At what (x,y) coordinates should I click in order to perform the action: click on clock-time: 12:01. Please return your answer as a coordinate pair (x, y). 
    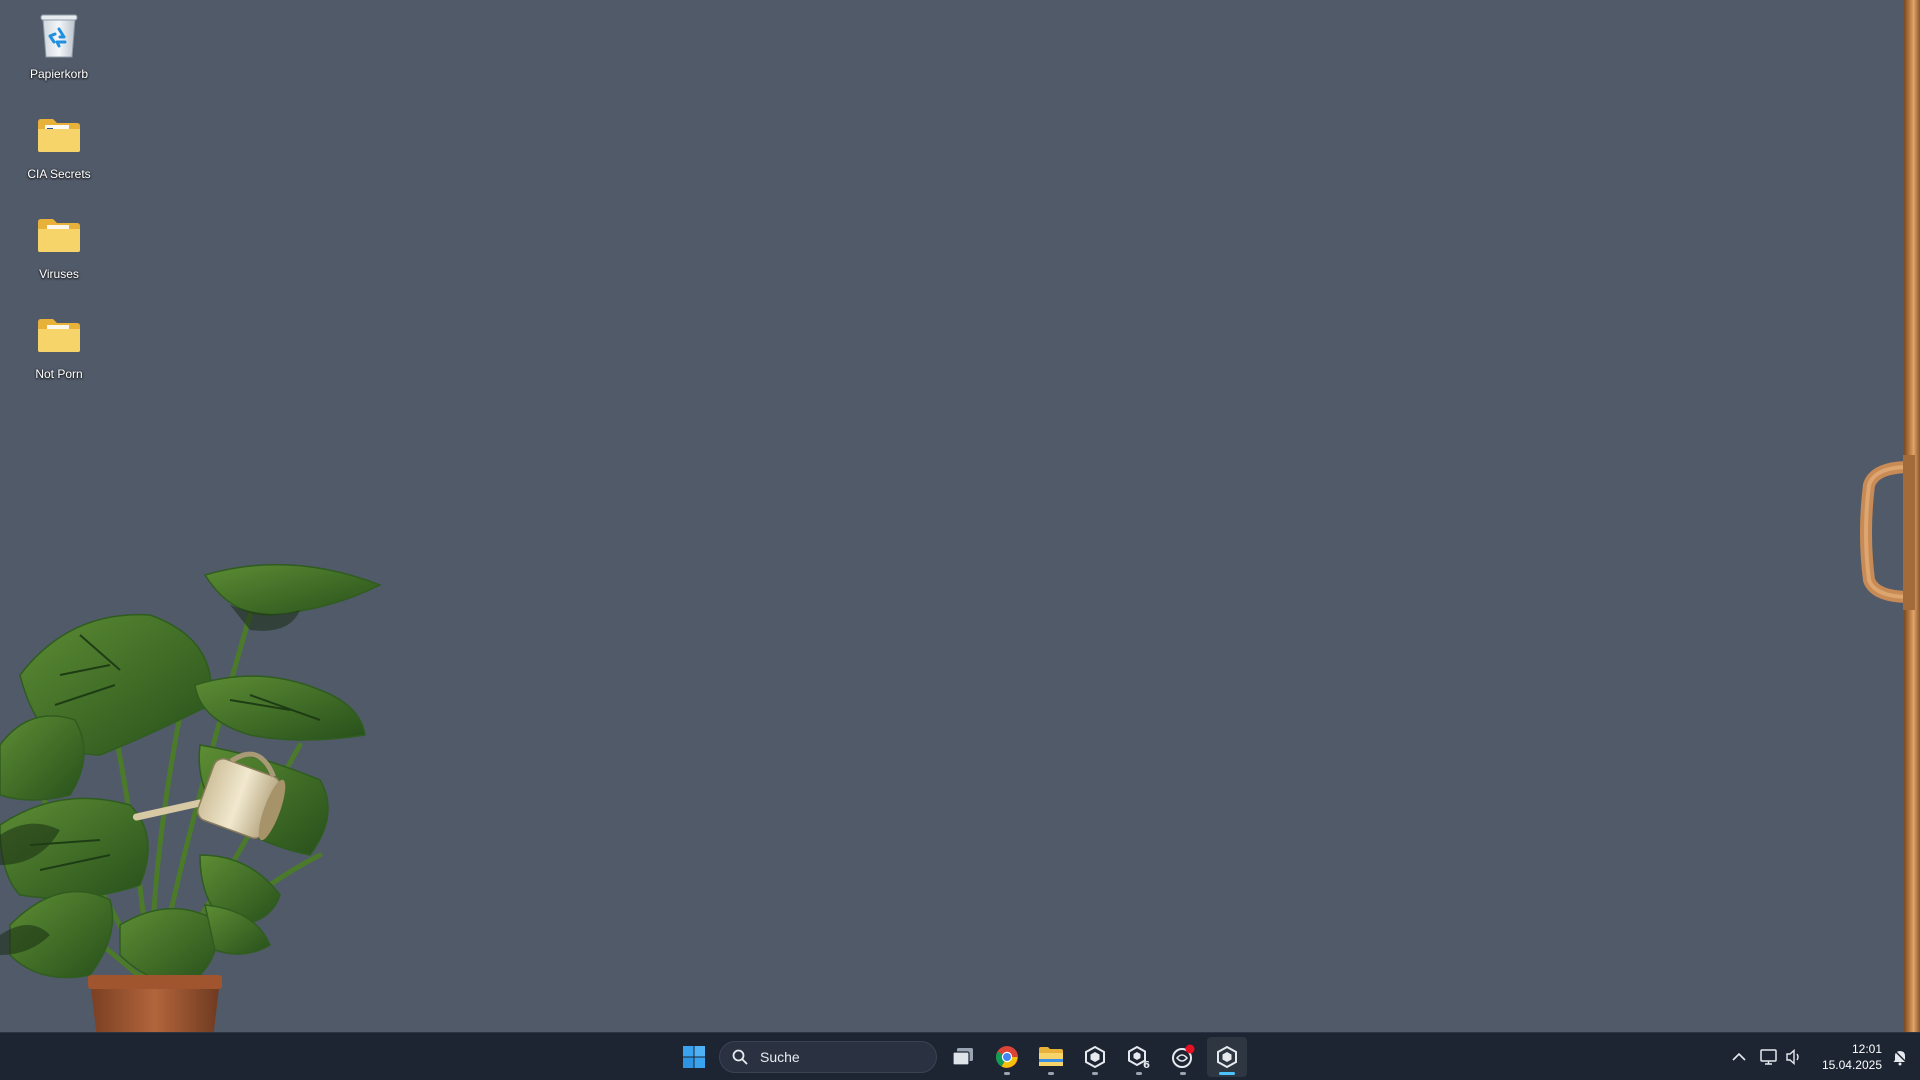
    Looking at the image, I should click on (1866, 1049).